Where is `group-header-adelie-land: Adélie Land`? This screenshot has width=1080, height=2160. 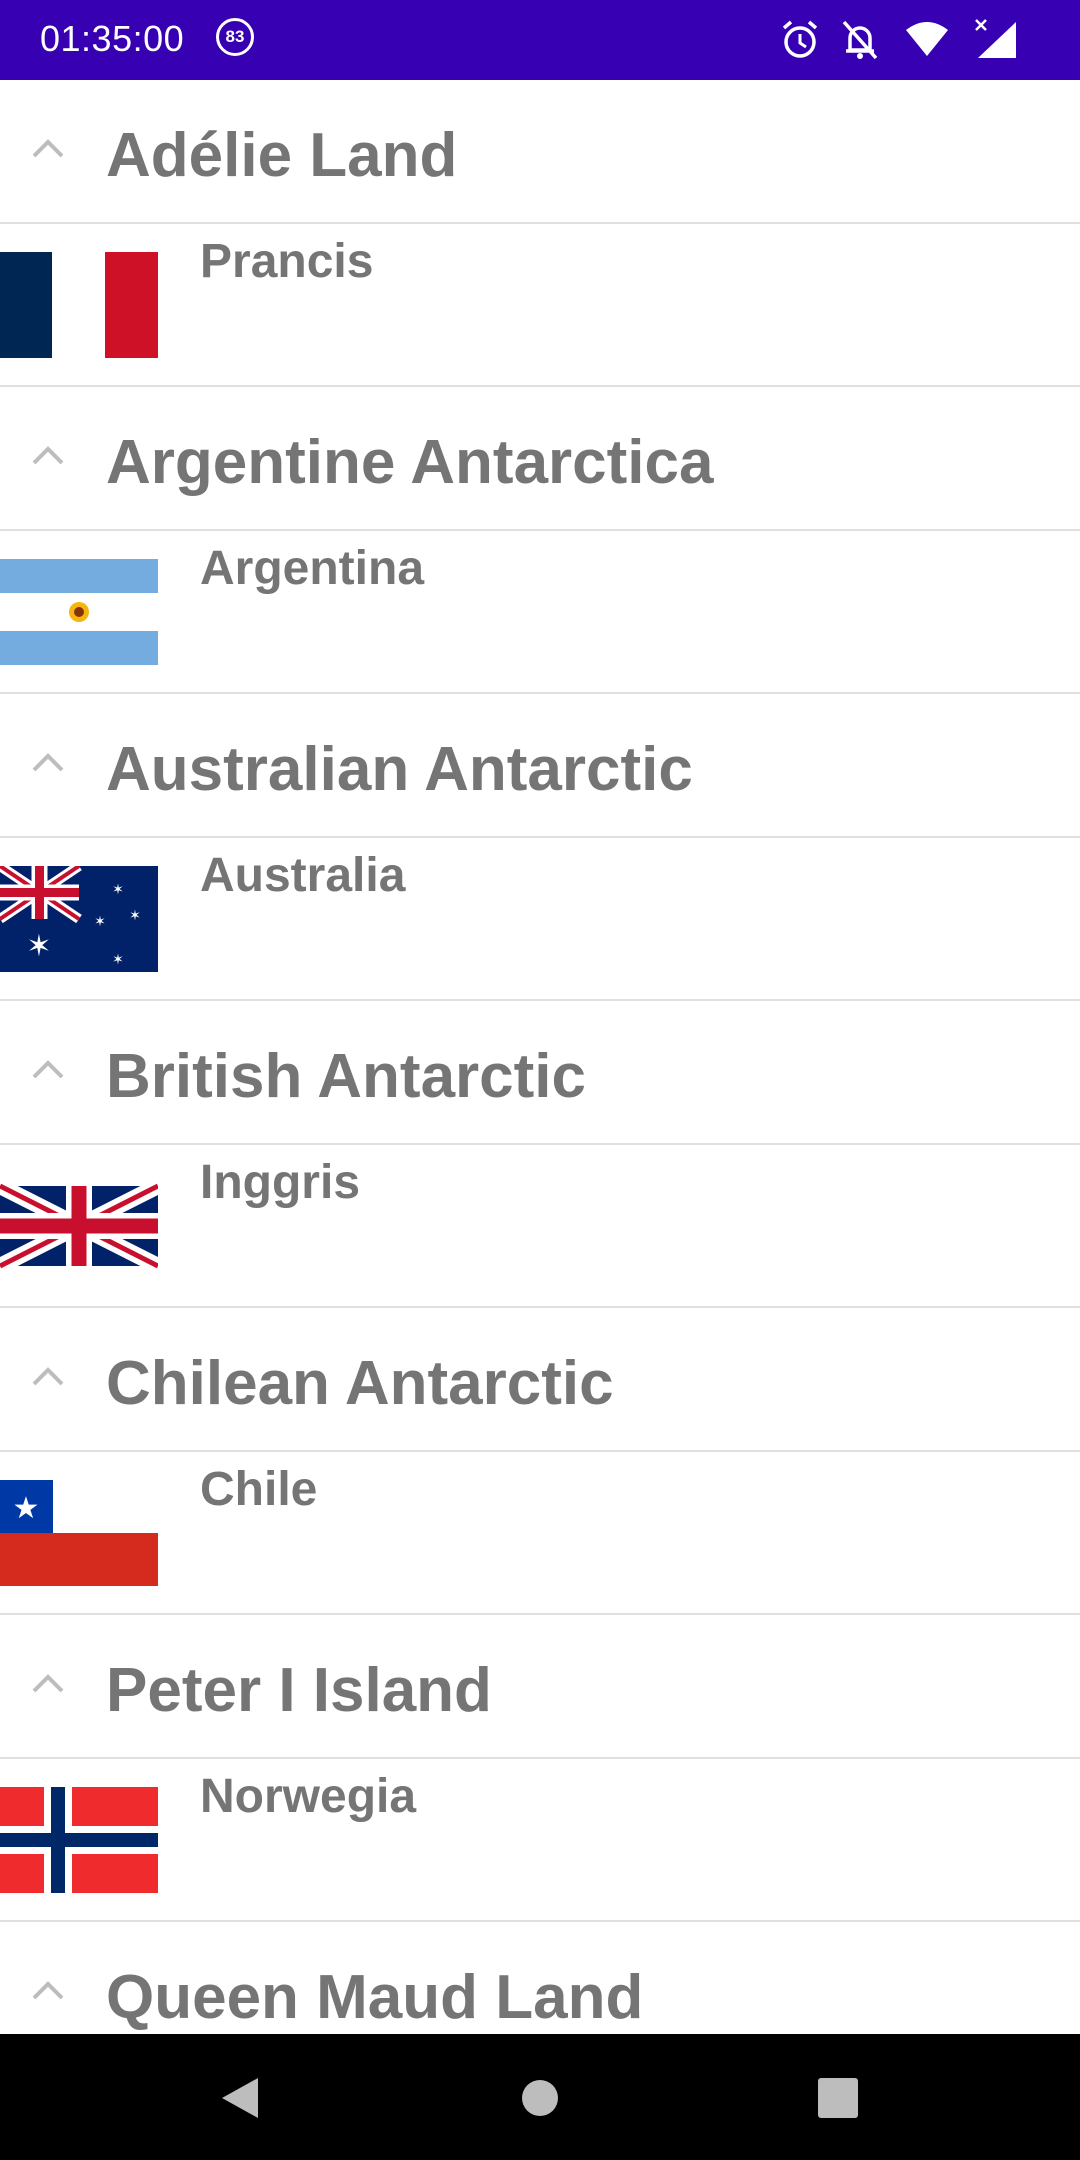
group-header-adelie-land: Adélie Land is located at coordinates (540, 152).